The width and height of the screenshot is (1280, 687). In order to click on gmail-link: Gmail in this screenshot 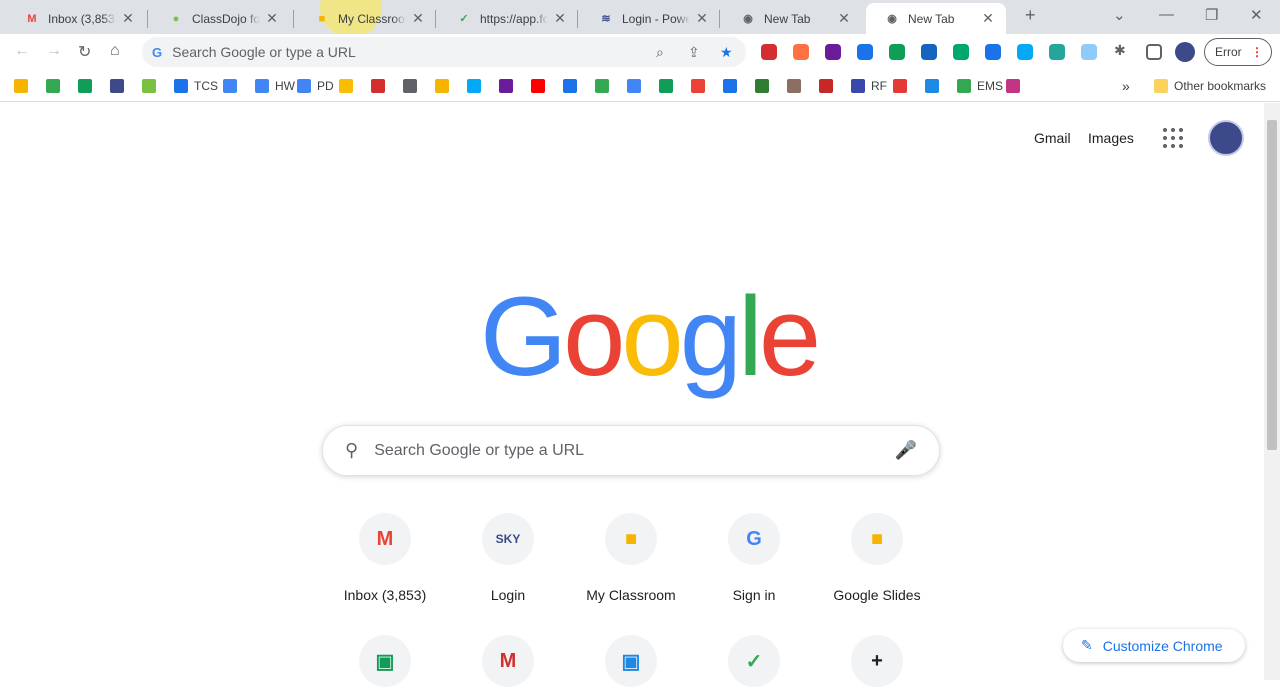, I will do `click(1052, 138)`.